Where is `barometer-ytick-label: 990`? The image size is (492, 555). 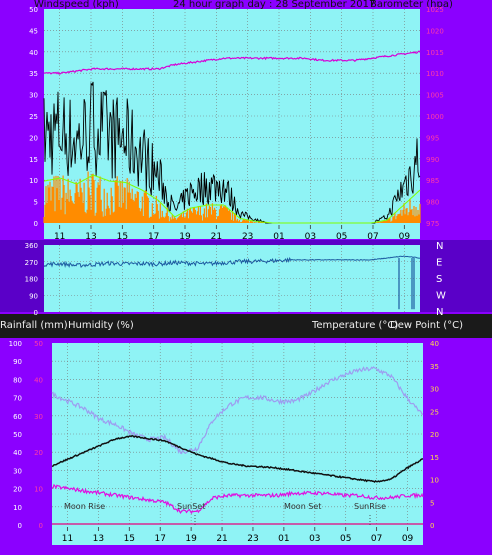 barometer-ytick-label: 990 is located at coordinates (432, 160).